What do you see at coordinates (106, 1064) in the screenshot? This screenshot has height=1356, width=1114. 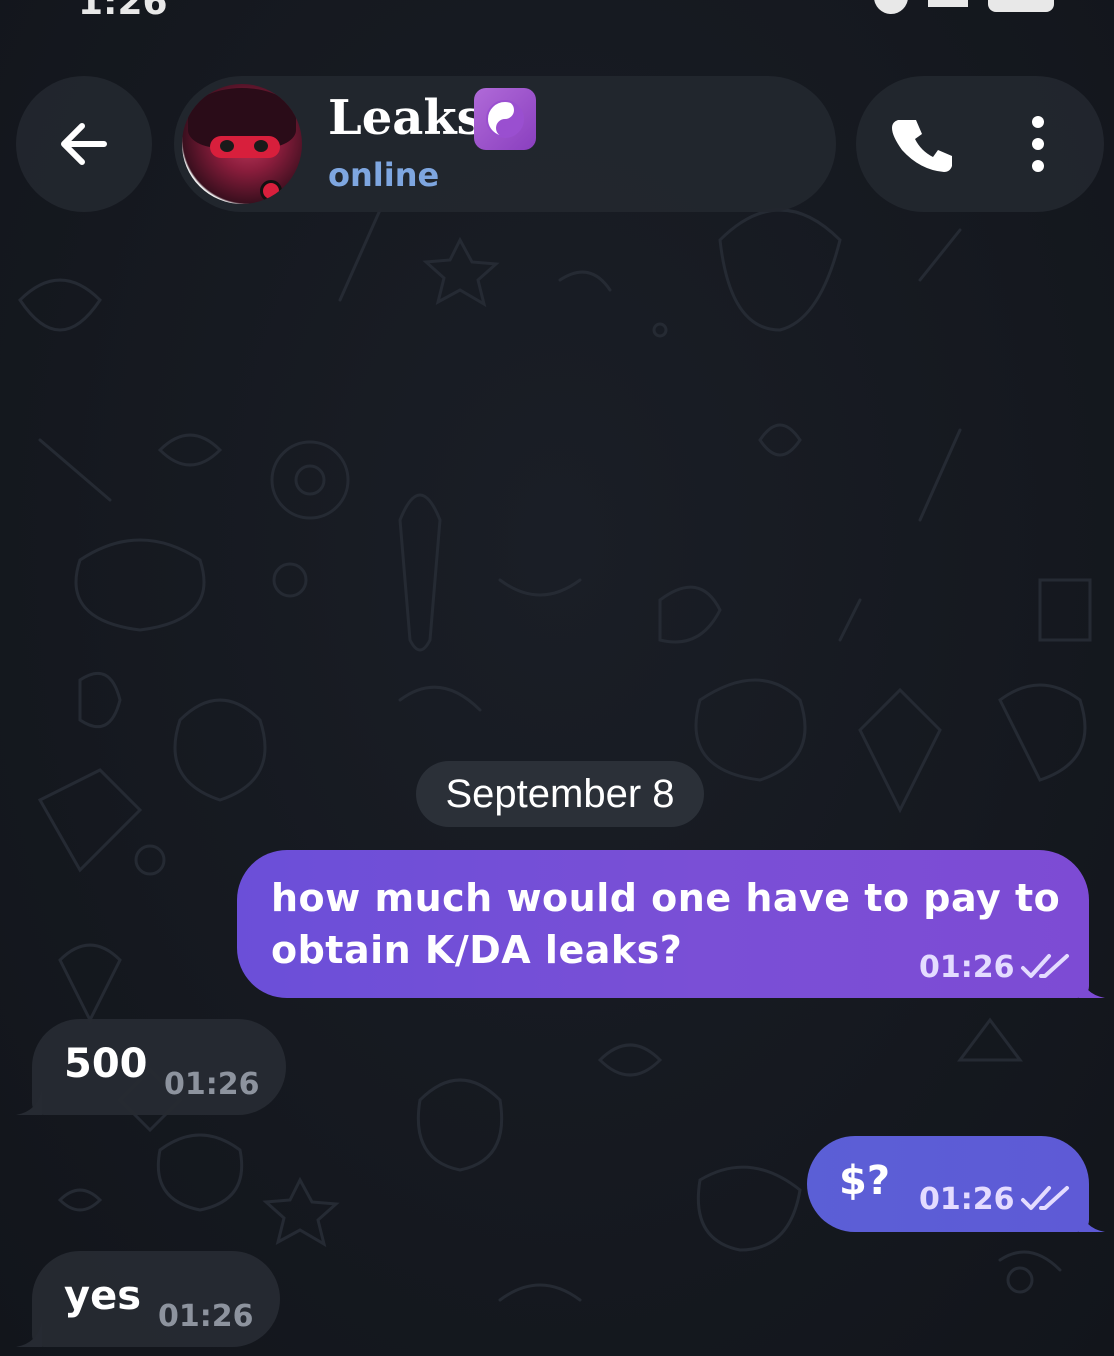 I see `message-text: 500` at bounding box center [106, 1064].